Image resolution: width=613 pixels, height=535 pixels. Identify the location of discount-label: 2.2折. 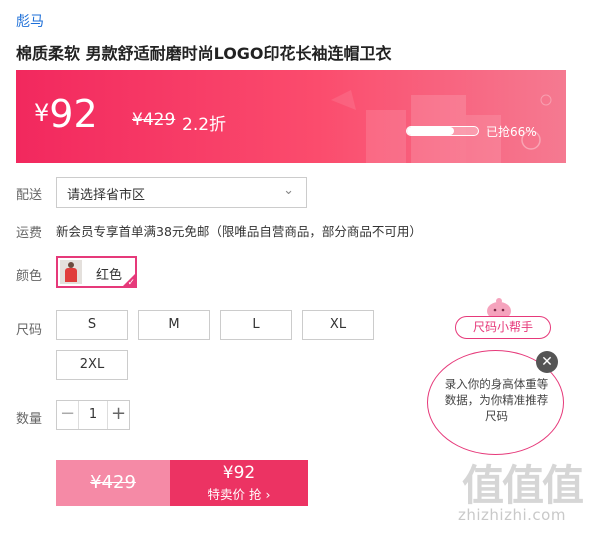
(204, 125).